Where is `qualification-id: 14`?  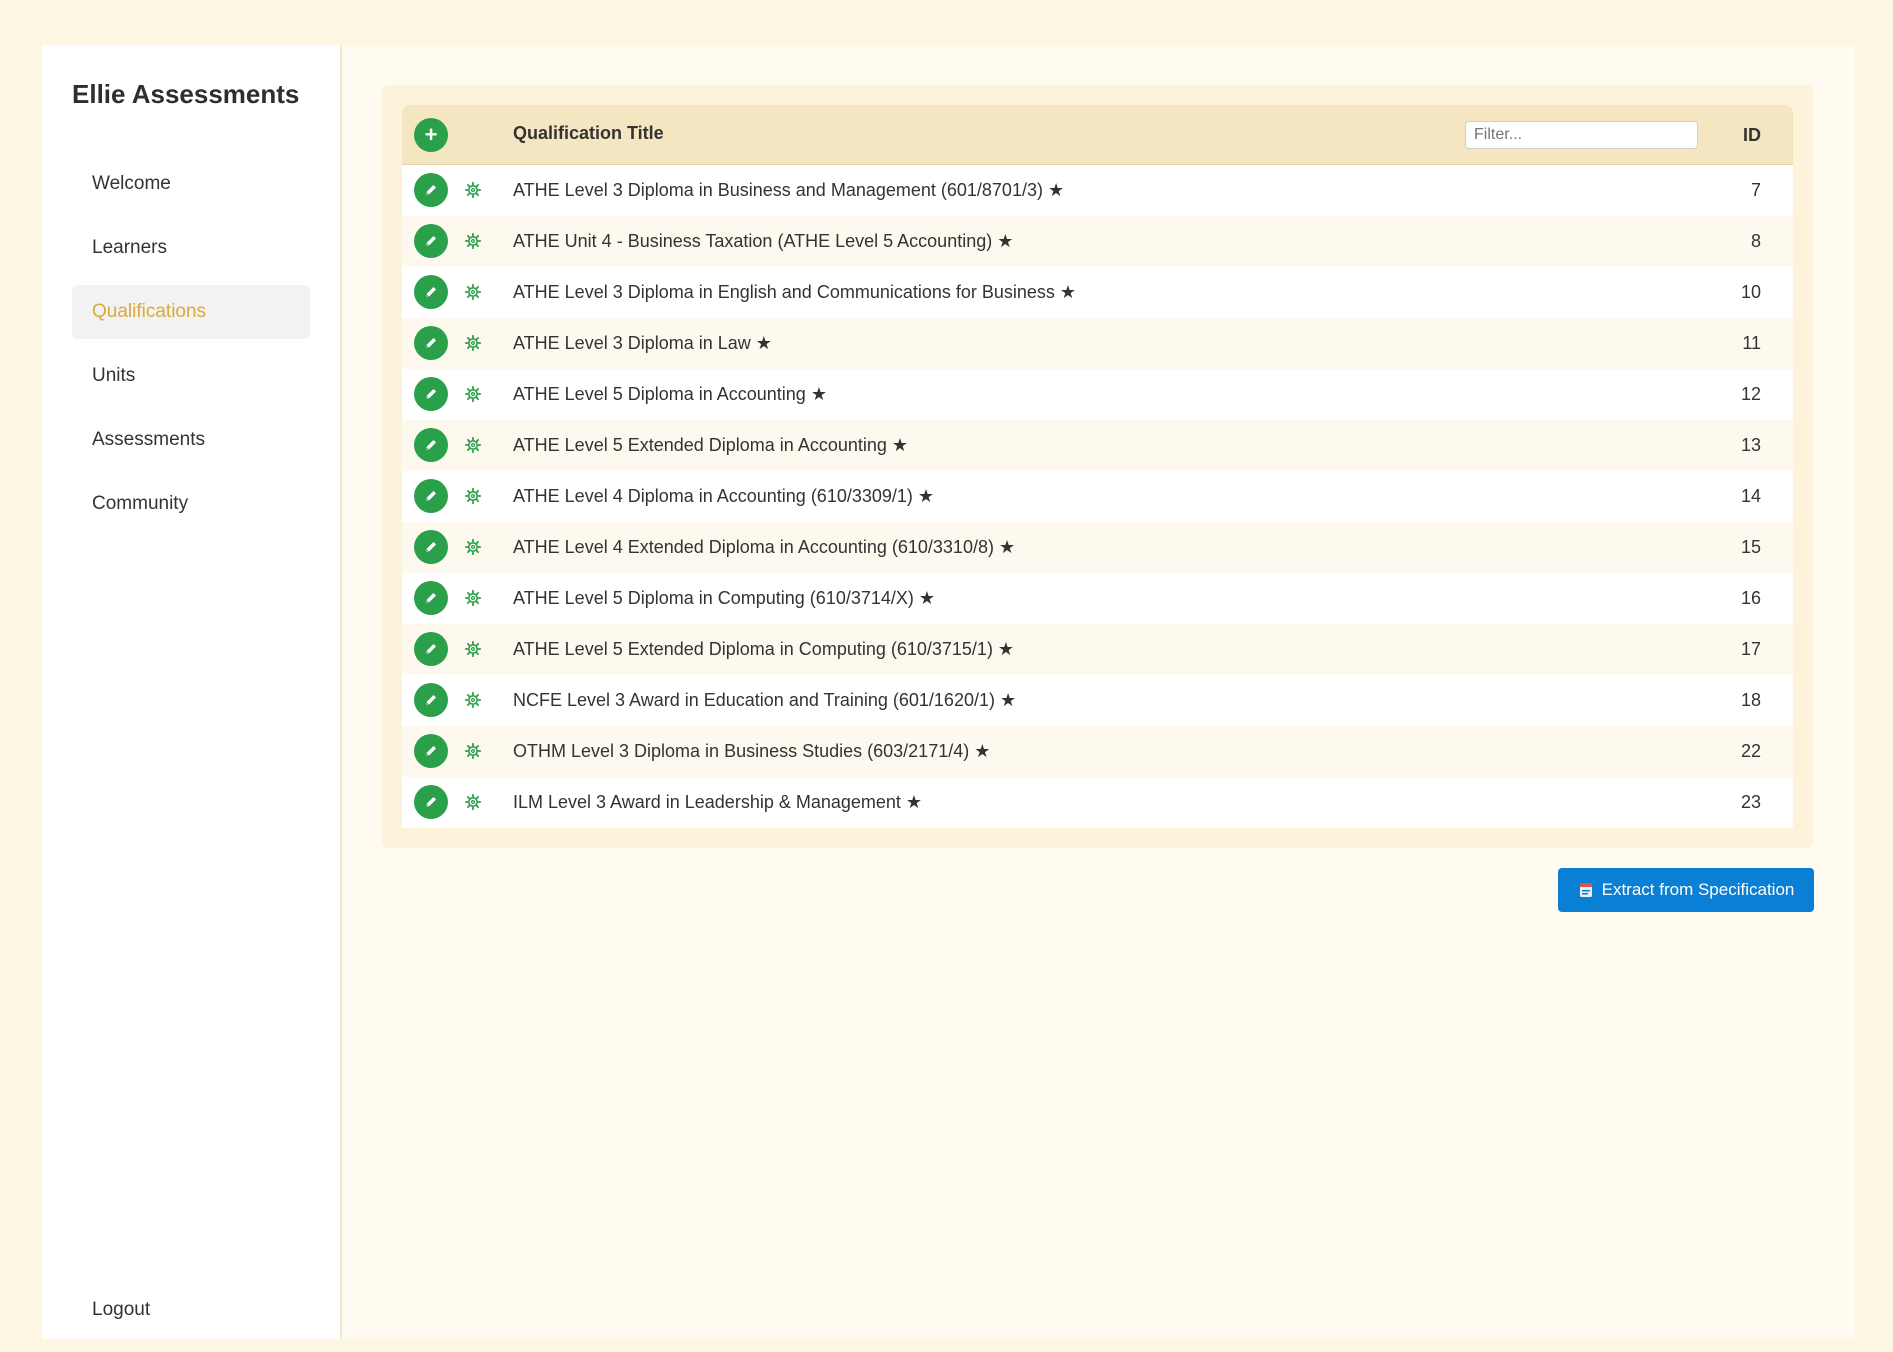
qualification-id: 14 is located at coordinates (1750, 496).